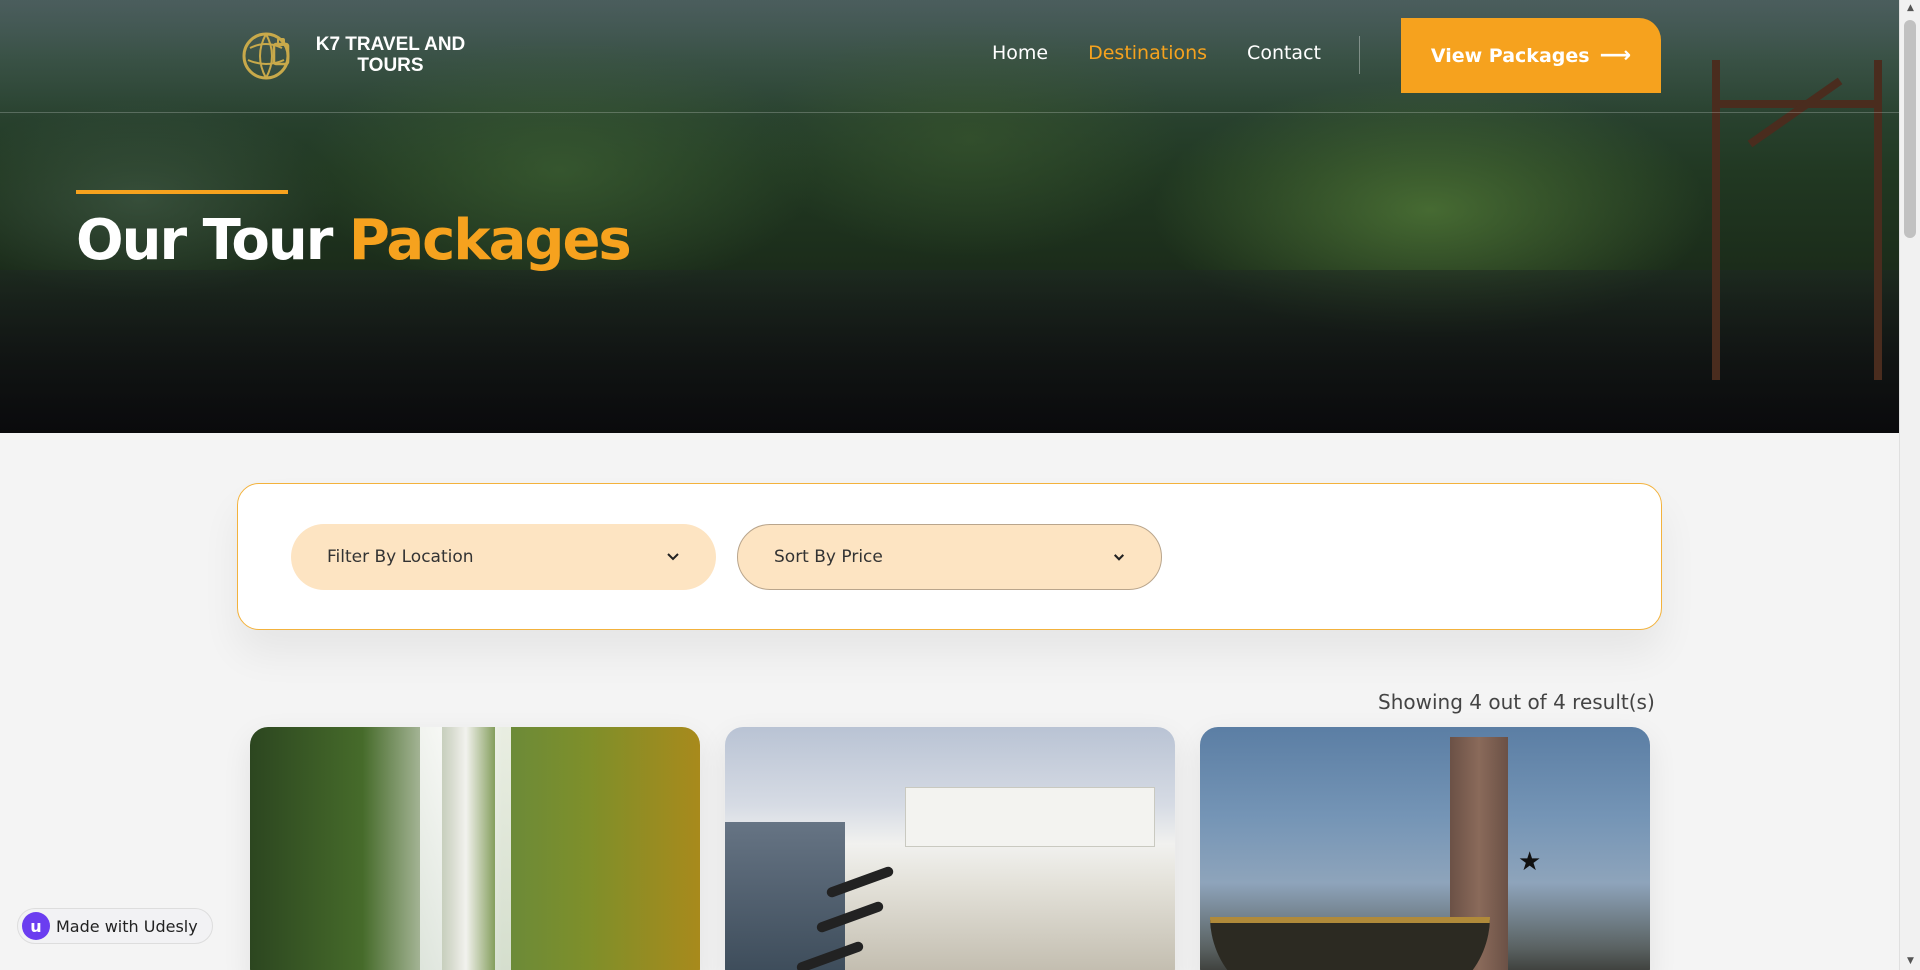 This screenshot has width=1920, height=970. Describe the element at coordinates (1530, 862) in the screenshot. I see `black-star-icon: ★` at that location.